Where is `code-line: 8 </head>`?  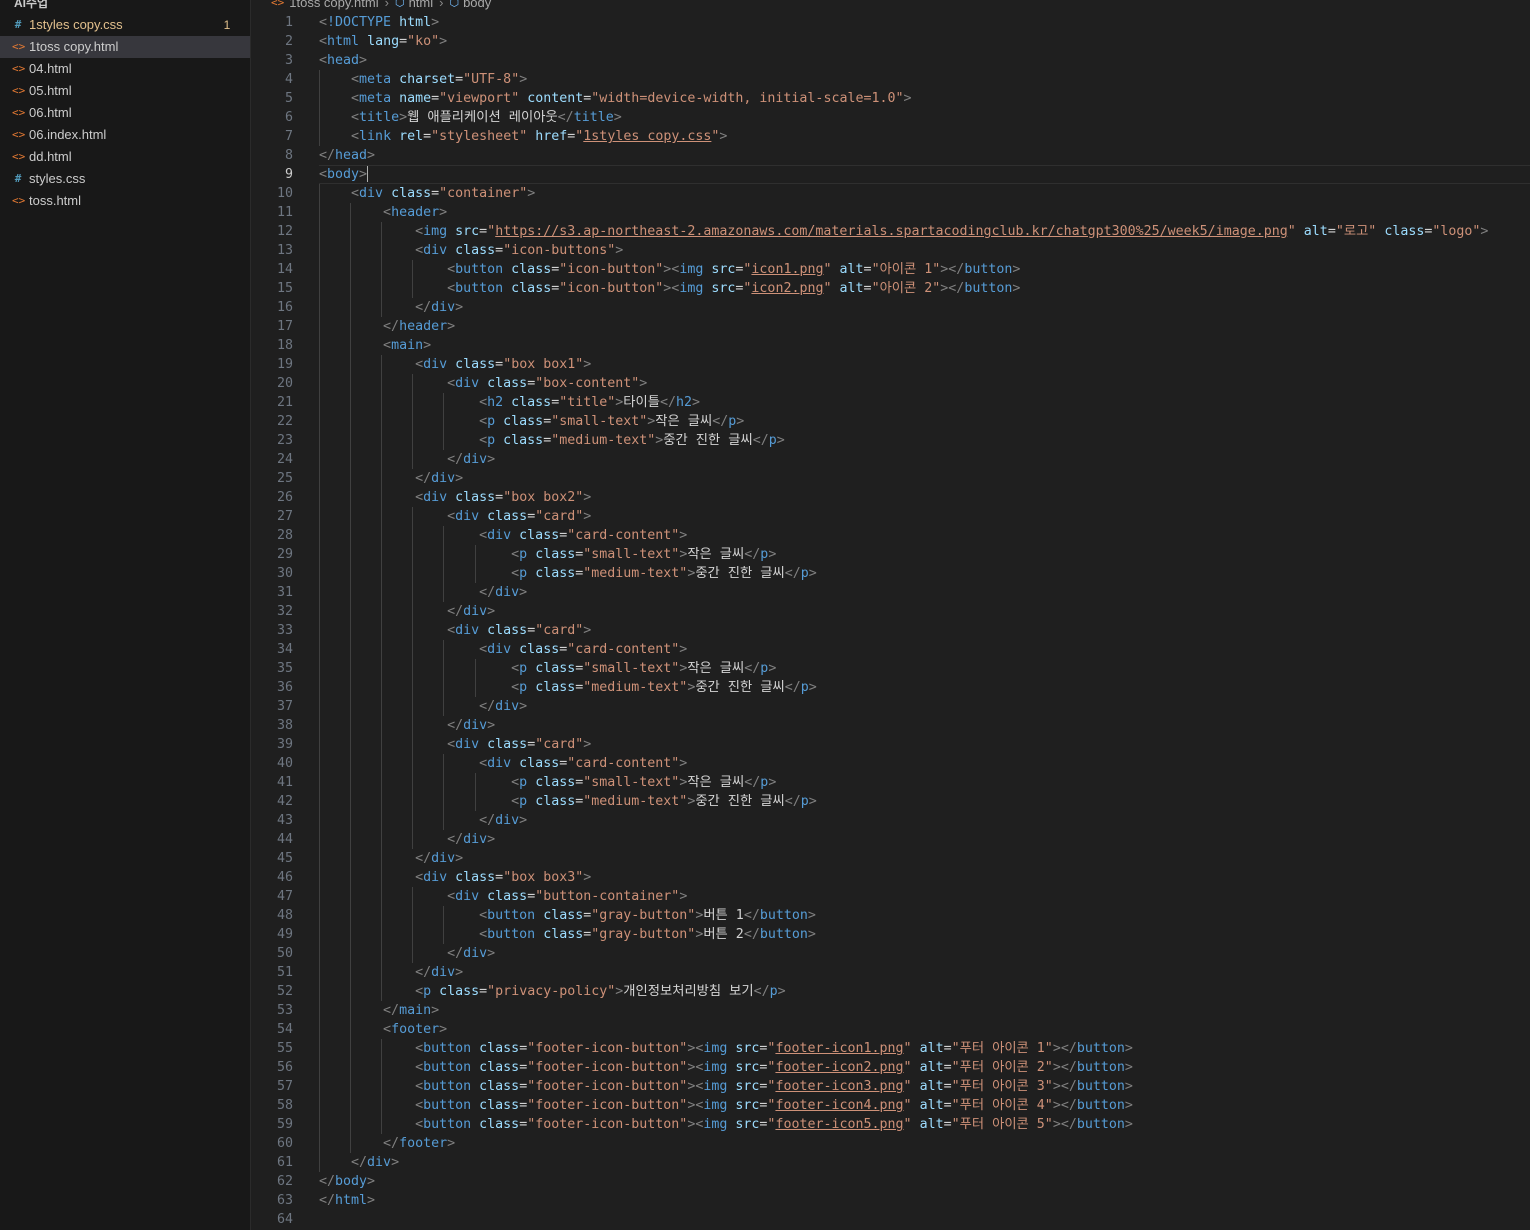 code-line: 8 </head> is located at coordinates (890, 155).